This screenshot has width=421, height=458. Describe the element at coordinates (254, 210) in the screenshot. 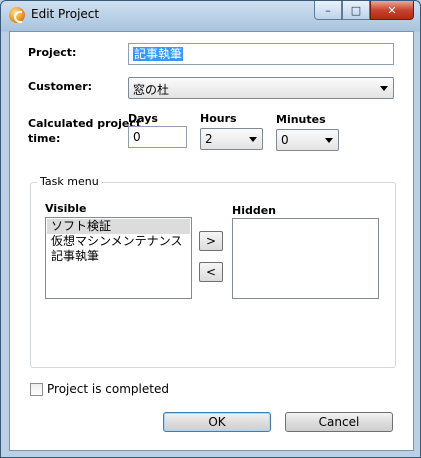

I see `hidden-list-label: Hidden` at that location.